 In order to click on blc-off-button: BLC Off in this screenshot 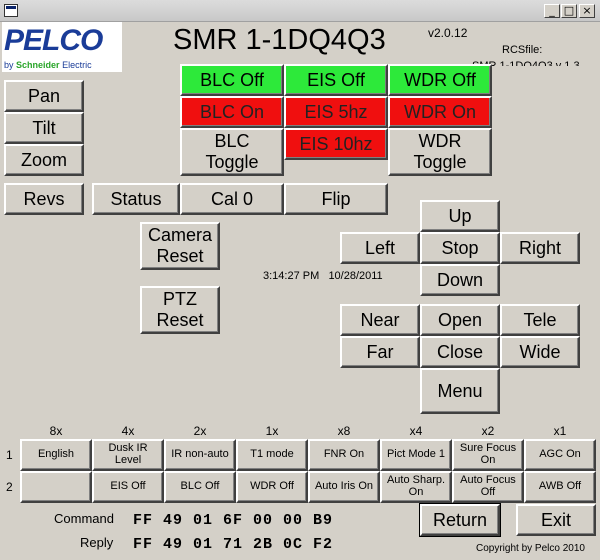, I will do `click(232, 80)`.